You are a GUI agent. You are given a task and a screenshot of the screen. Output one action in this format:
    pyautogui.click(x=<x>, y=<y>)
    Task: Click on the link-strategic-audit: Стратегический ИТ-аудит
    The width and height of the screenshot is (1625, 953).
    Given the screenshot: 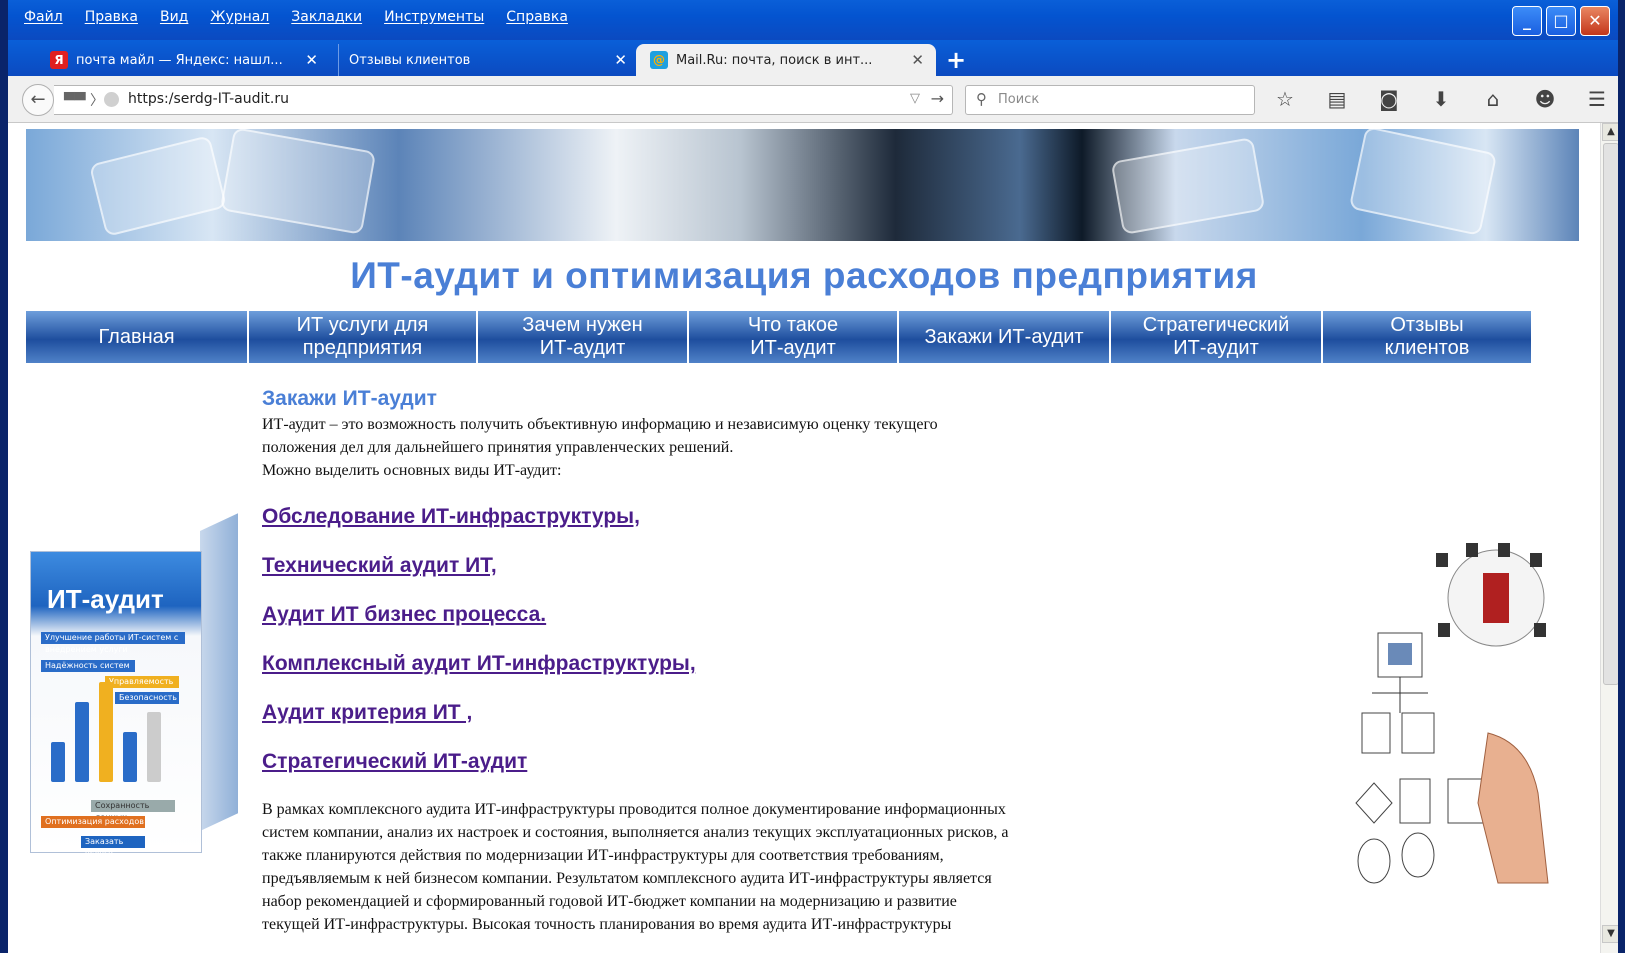 What is the action you would take?
    pyautogui.click(x=394, y=762)
    